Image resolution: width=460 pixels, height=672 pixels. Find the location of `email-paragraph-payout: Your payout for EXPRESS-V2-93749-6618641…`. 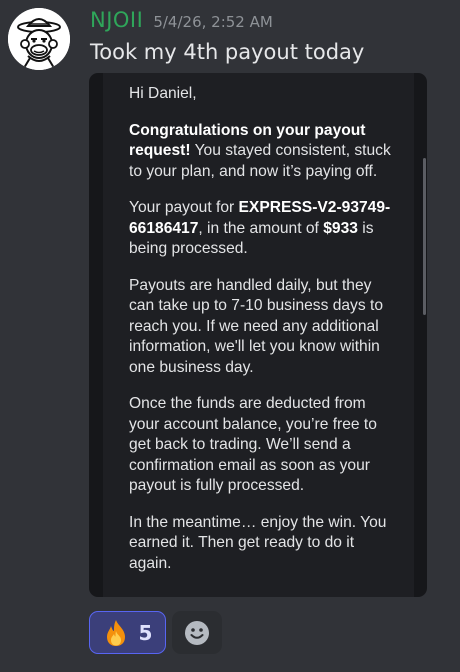

email-paragraph-payout: Your payout for EXPRESS-V2-93749-6618641… is located at coordinates (263, 229).